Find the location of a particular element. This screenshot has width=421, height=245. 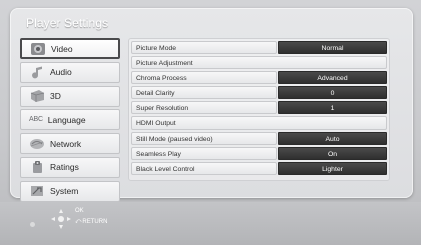

setting-label: Black Level Control is located at coordinates (204, 168).